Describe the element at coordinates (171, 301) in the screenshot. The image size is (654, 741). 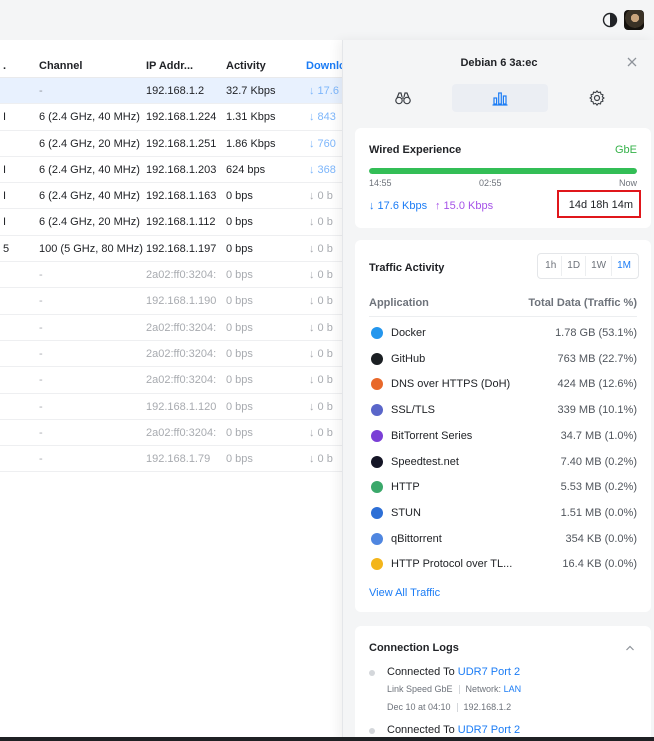
I see `table-row: - 192.168.1.190 0 bps ↓ 0 b` at that location.